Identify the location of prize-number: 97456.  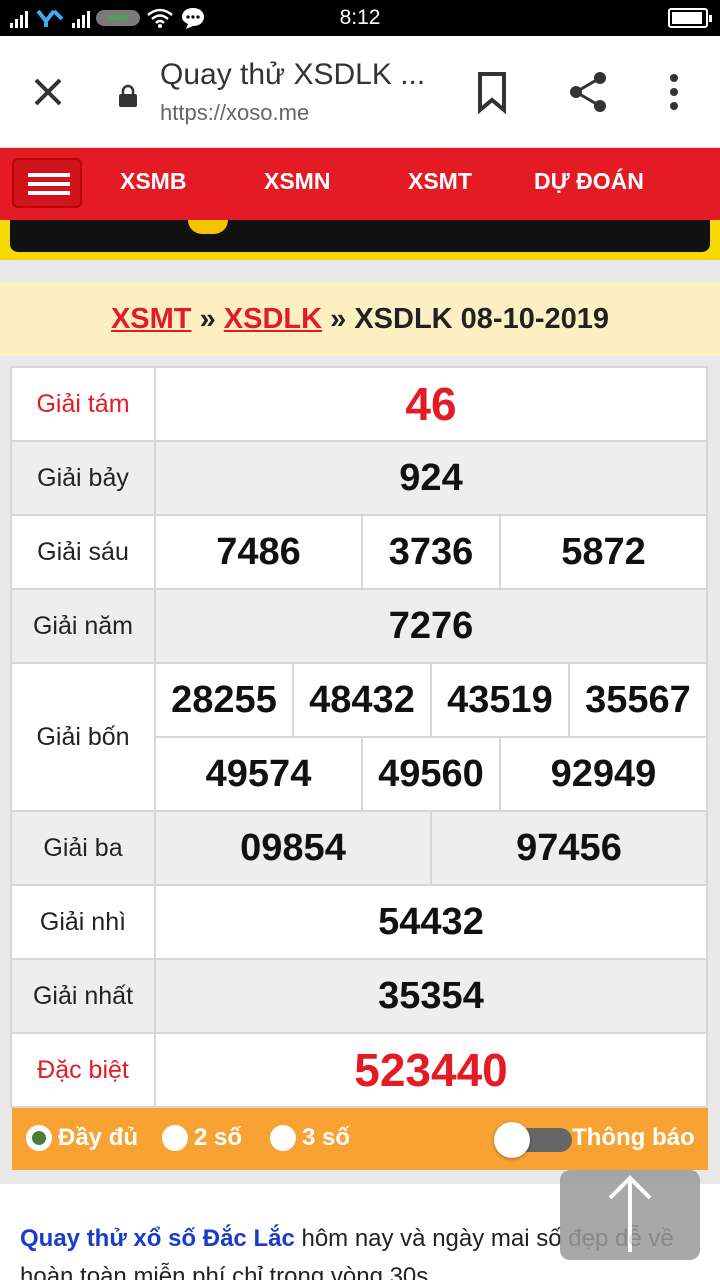
(569, 848).